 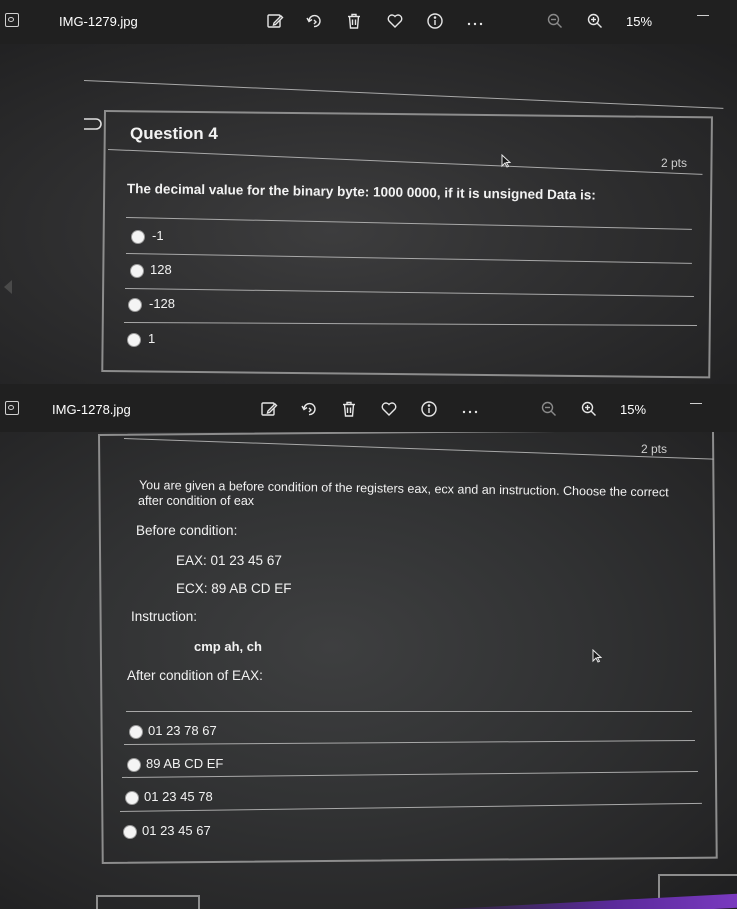 What do you see at coordinates (368, 22) in the screenshot?
I see `title-bar: IMG-1279.jpg 15%` at bounding box center [368, 22].